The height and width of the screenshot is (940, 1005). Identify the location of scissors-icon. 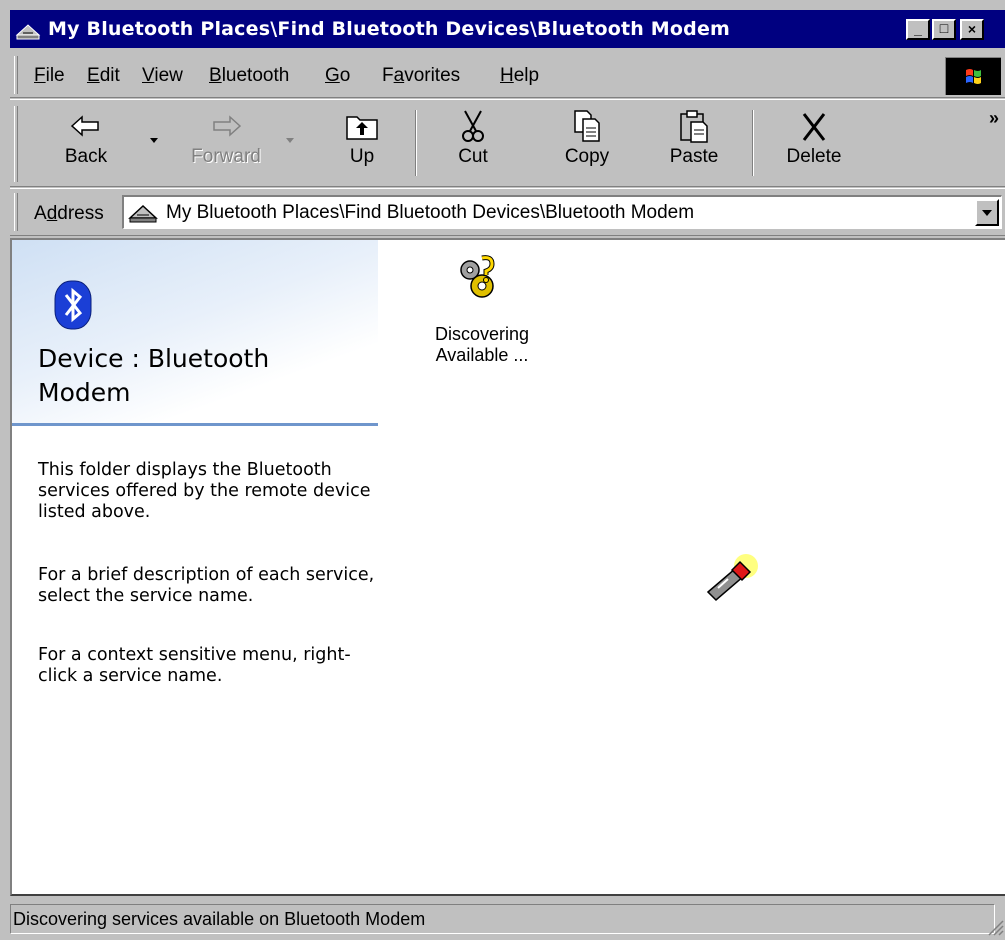
(473, 126).